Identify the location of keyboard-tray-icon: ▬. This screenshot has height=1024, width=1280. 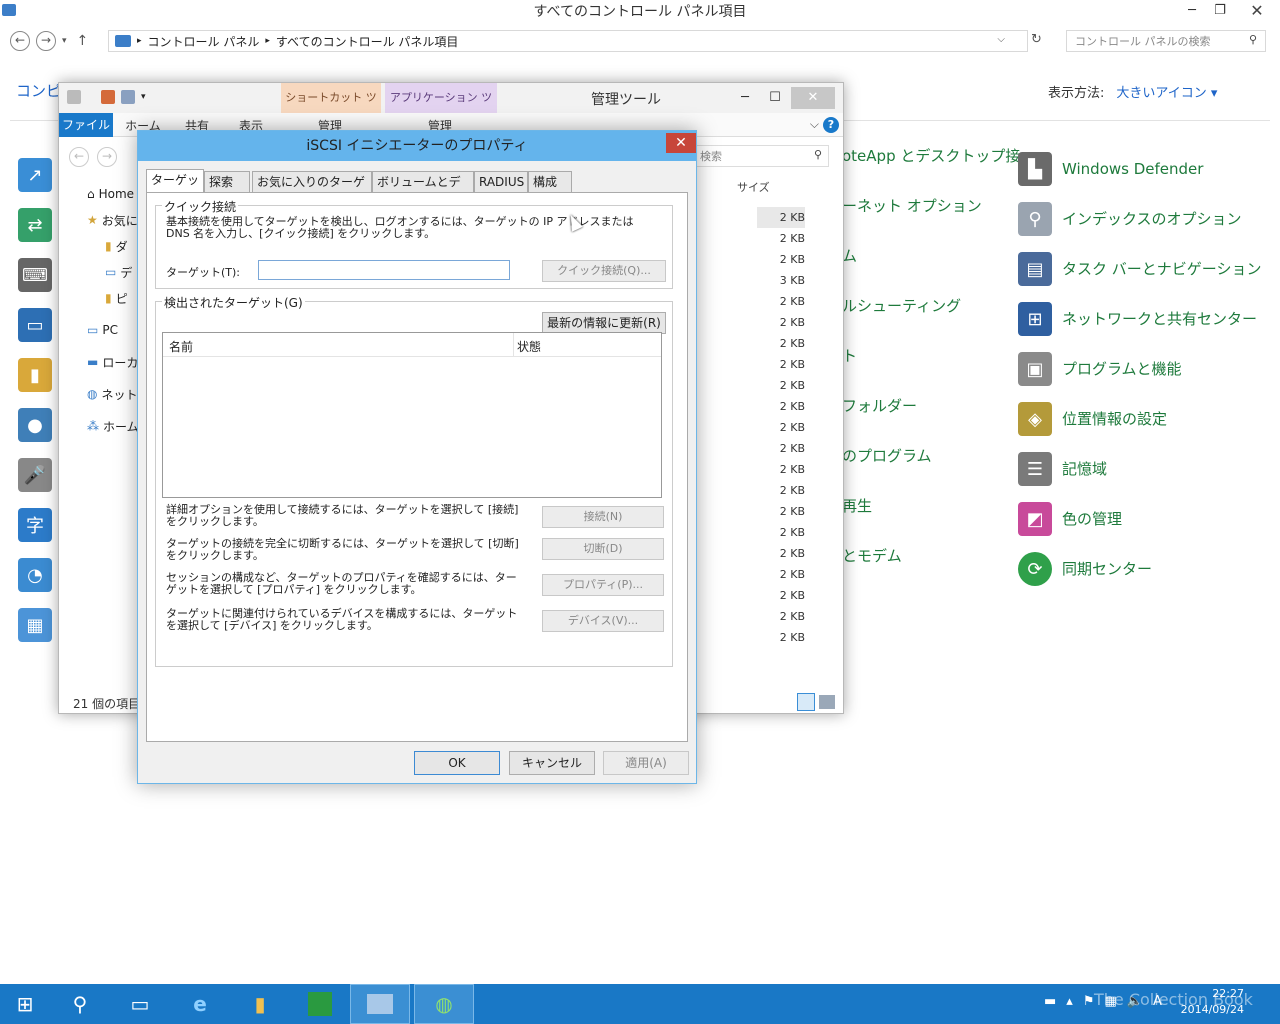
(1050, 1001).